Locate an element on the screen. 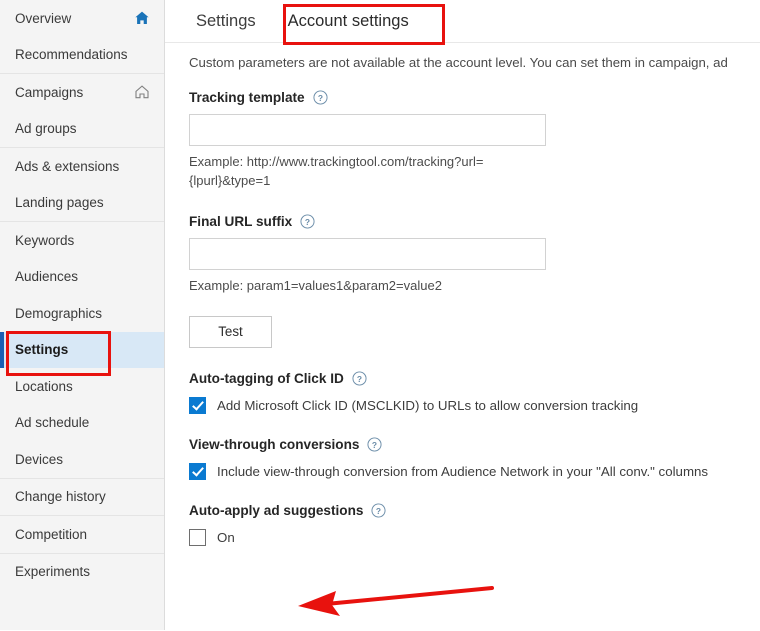 The image size is (760, 631). sidebar-item-label: Settings is located at coordinates (42, 350).